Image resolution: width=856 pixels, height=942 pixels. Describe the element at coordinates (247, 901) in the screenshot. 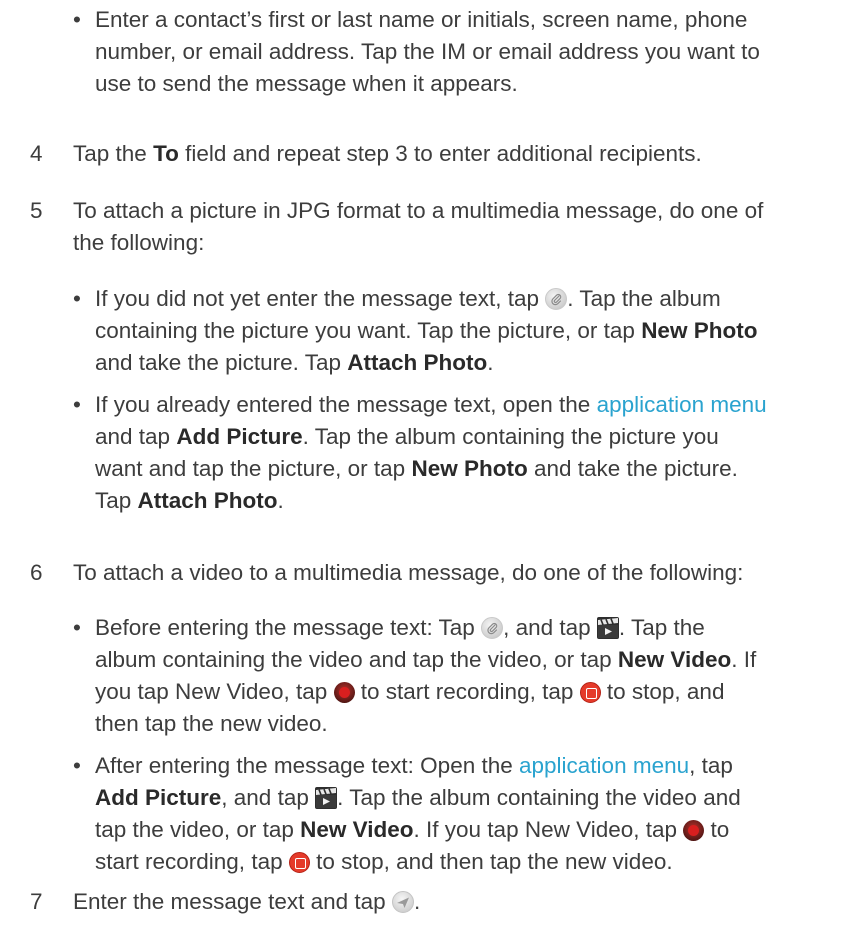

I see `step-7-text: Enter the message text and tap .` at that location.